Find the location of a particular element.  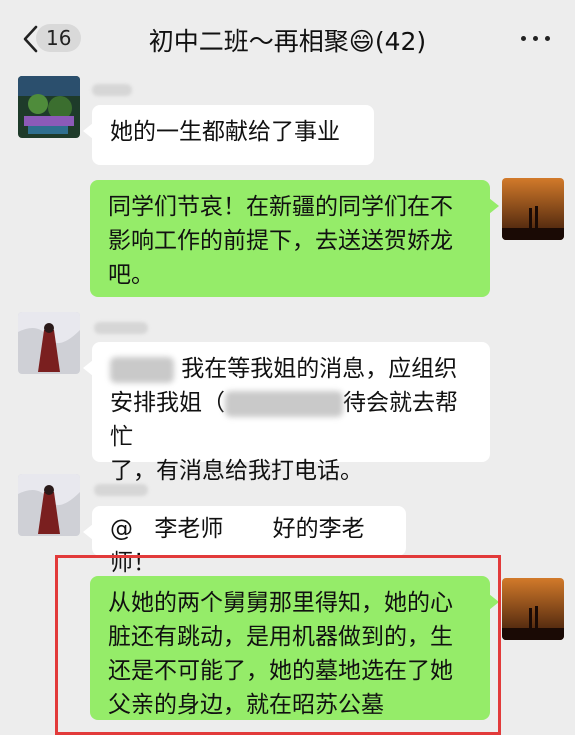

more-dots-icon is located at coordinates (536, 38).